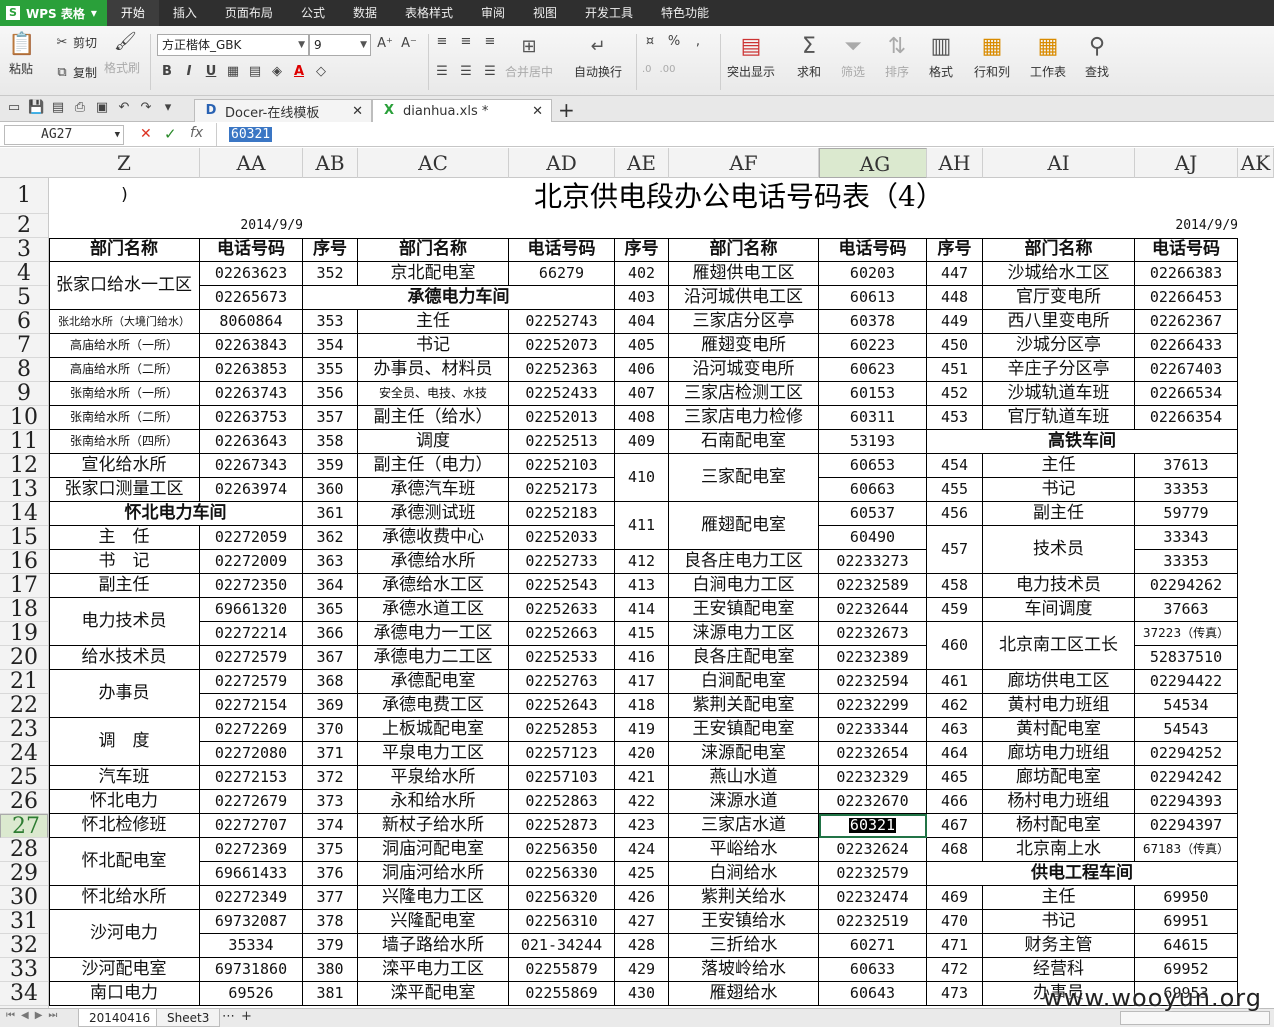  Describe the element at coordinates (330, 874) in the screenshot. I see `cell-AB29: 376` at that location.